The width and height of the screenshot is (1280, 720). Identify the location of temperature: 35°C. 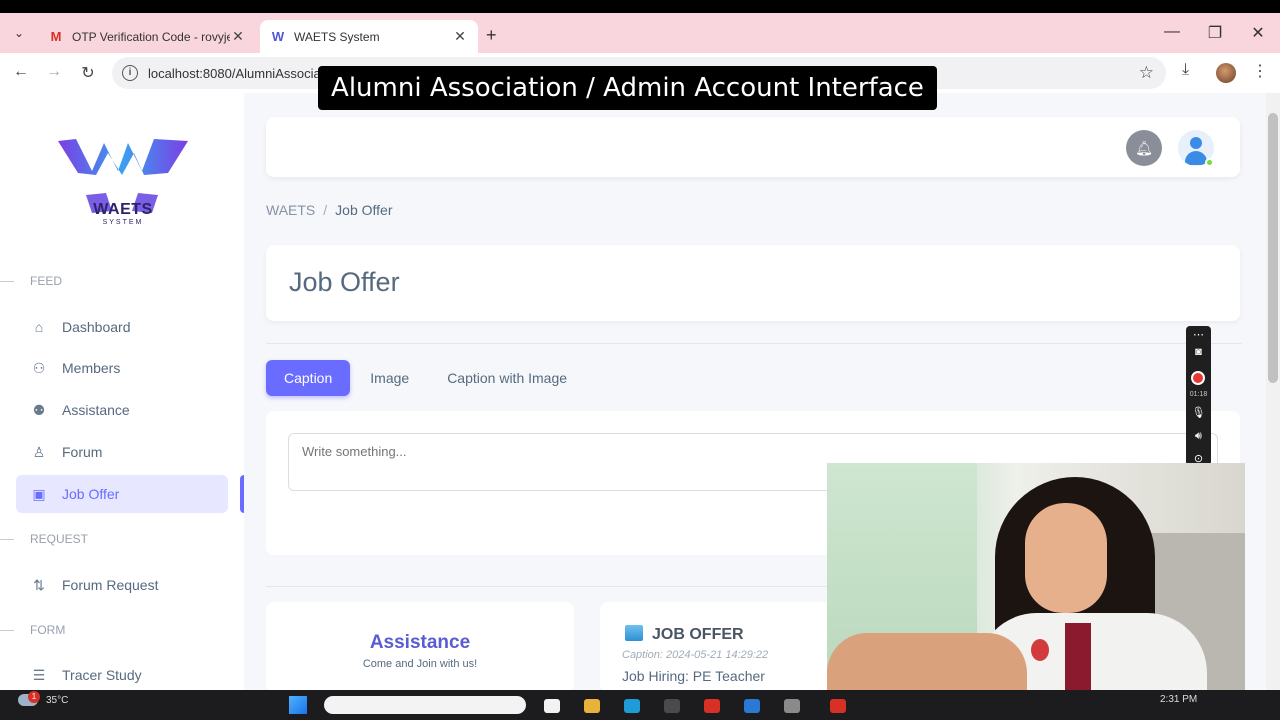
(57, 700).